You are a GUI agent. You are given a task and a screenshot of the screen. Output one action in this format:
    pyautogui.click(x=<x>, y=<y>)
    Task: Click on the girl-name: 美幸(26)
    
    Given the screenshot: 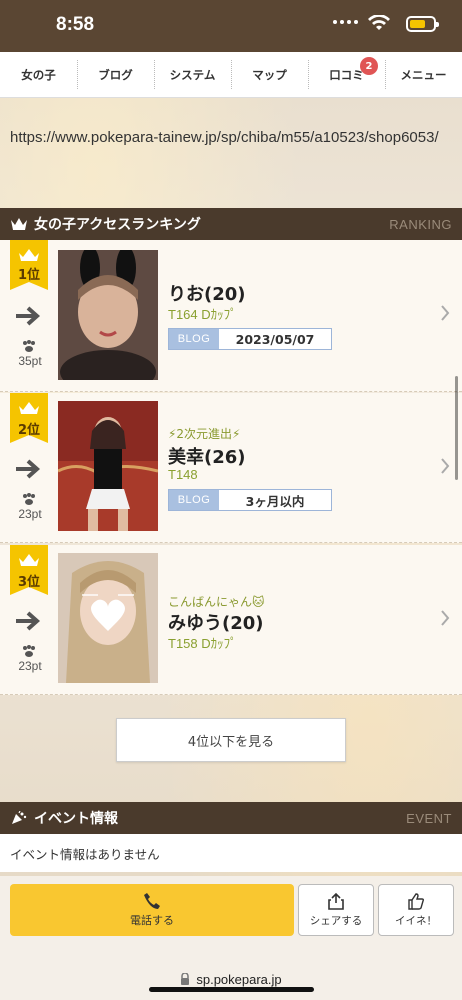 What is the action you would take?
    pyautogui.click(x=207, y=456)
    